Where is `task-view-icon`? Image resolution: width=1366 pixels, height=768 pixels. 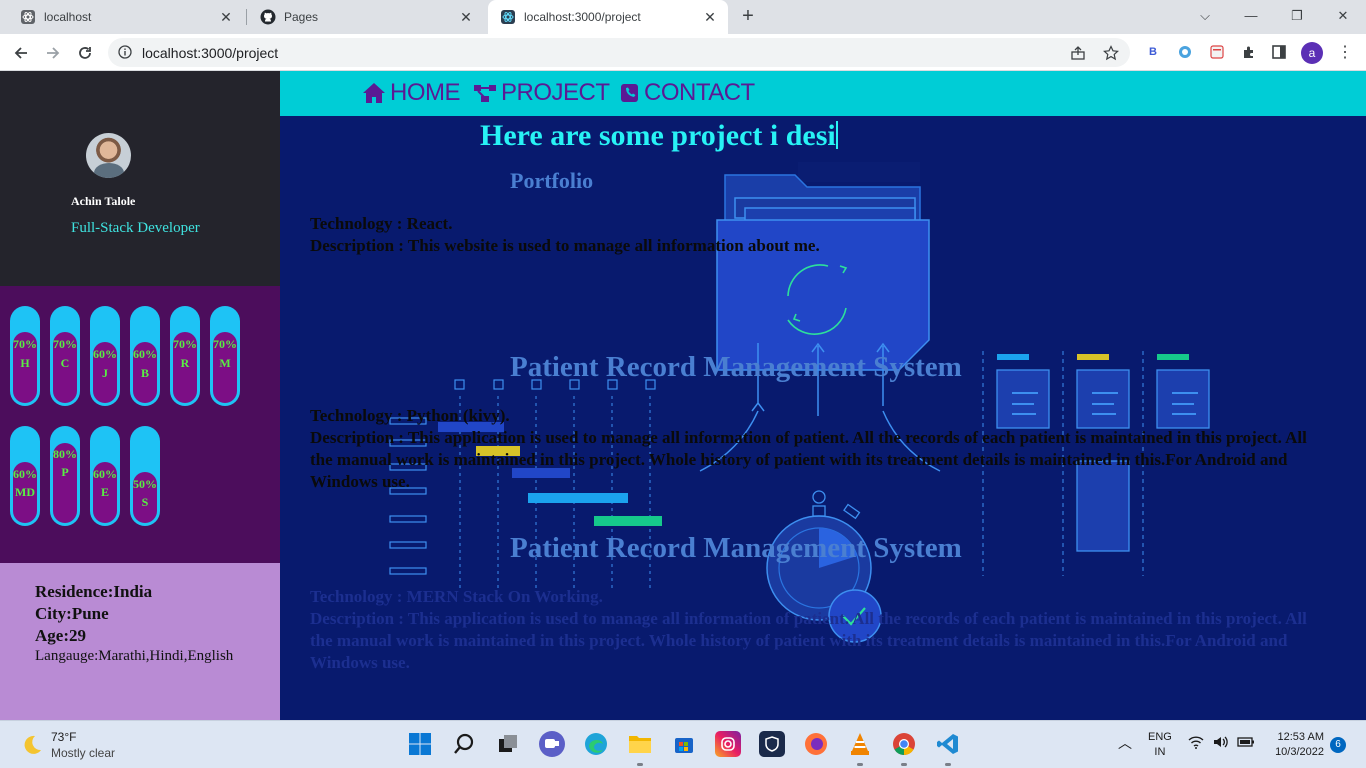
task-view-icon is located at coordinates (508, 744).